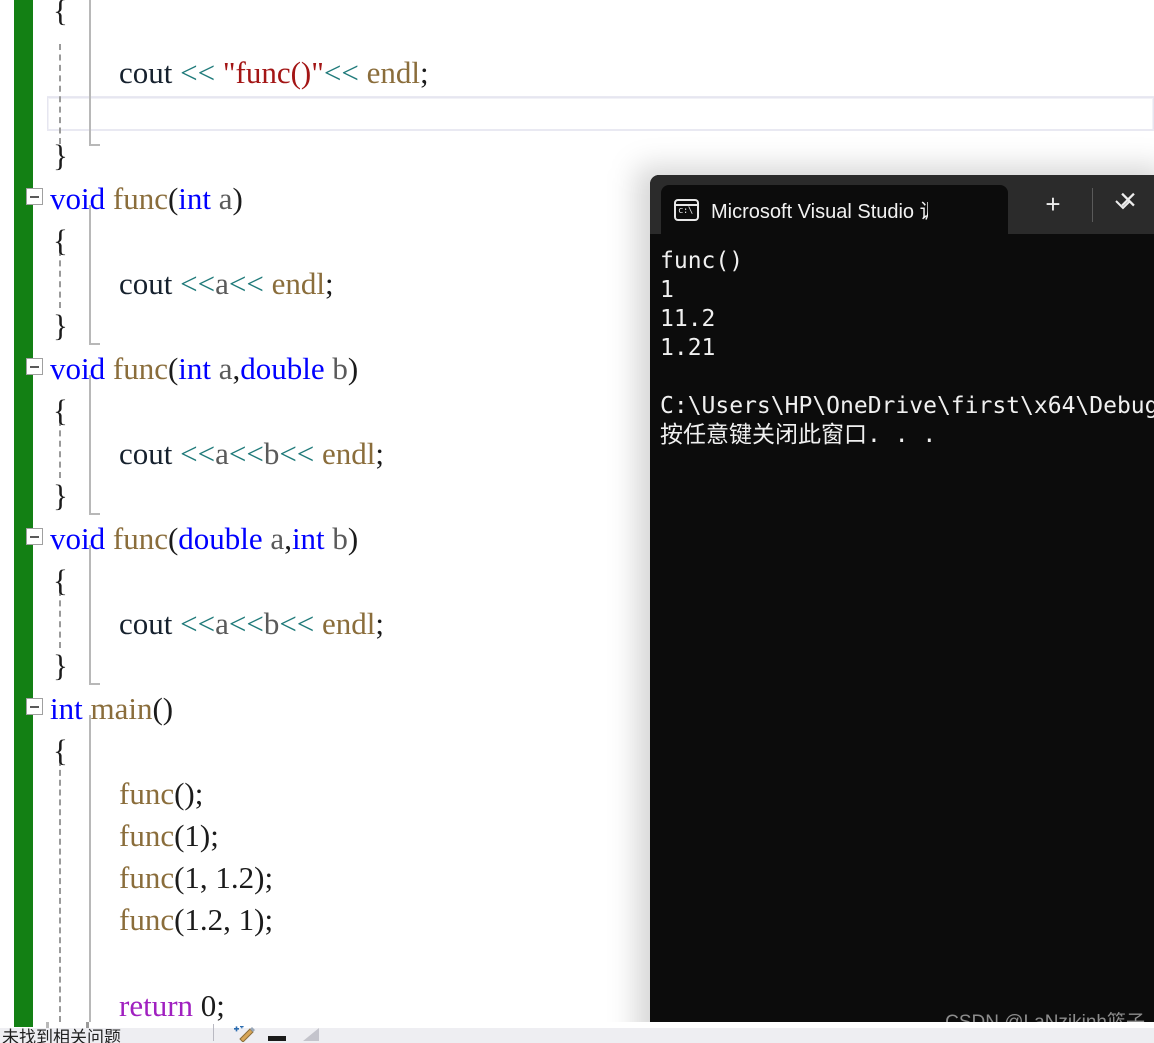 The image size is (1154, 1043). I want to click on console-titlebar: Microsoft Visual Studio 调试控 ✕ +, so click(902, 204).